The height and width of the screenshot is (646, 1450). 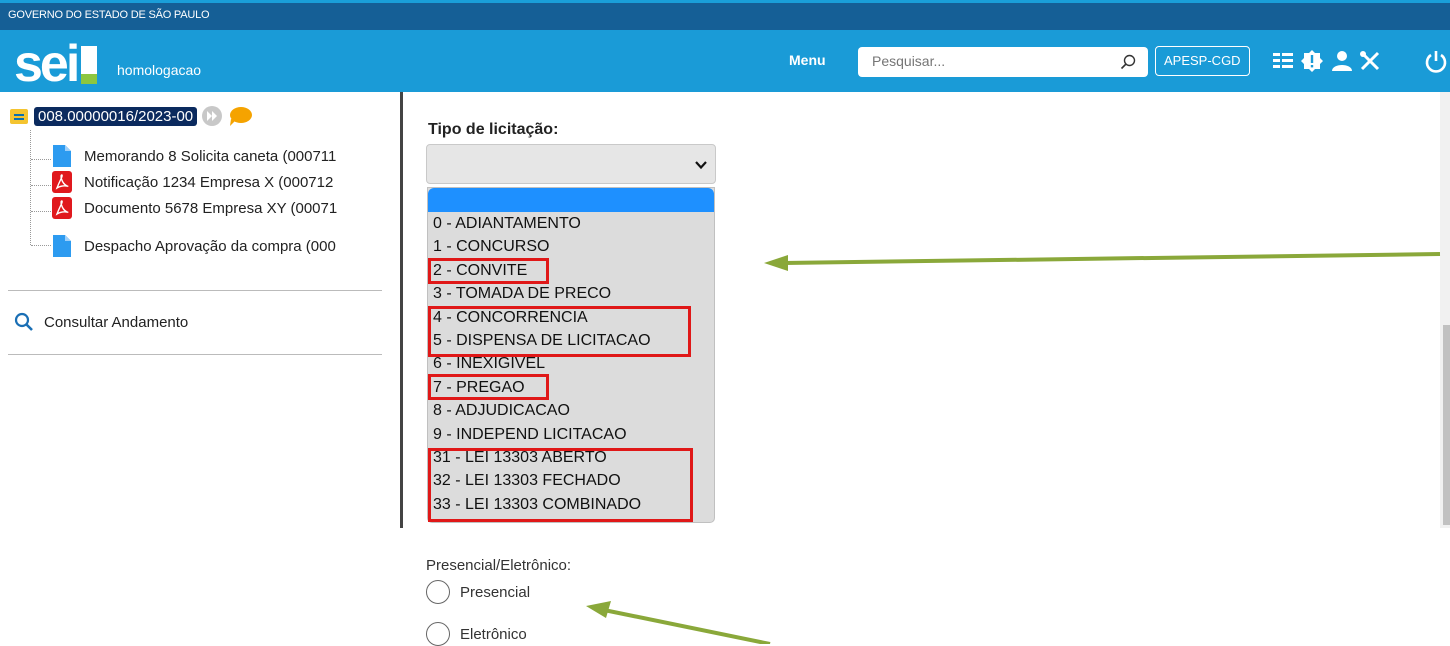 I want to click on unit-selector-button: APESP-CGD, so click(x=1202, y=61).